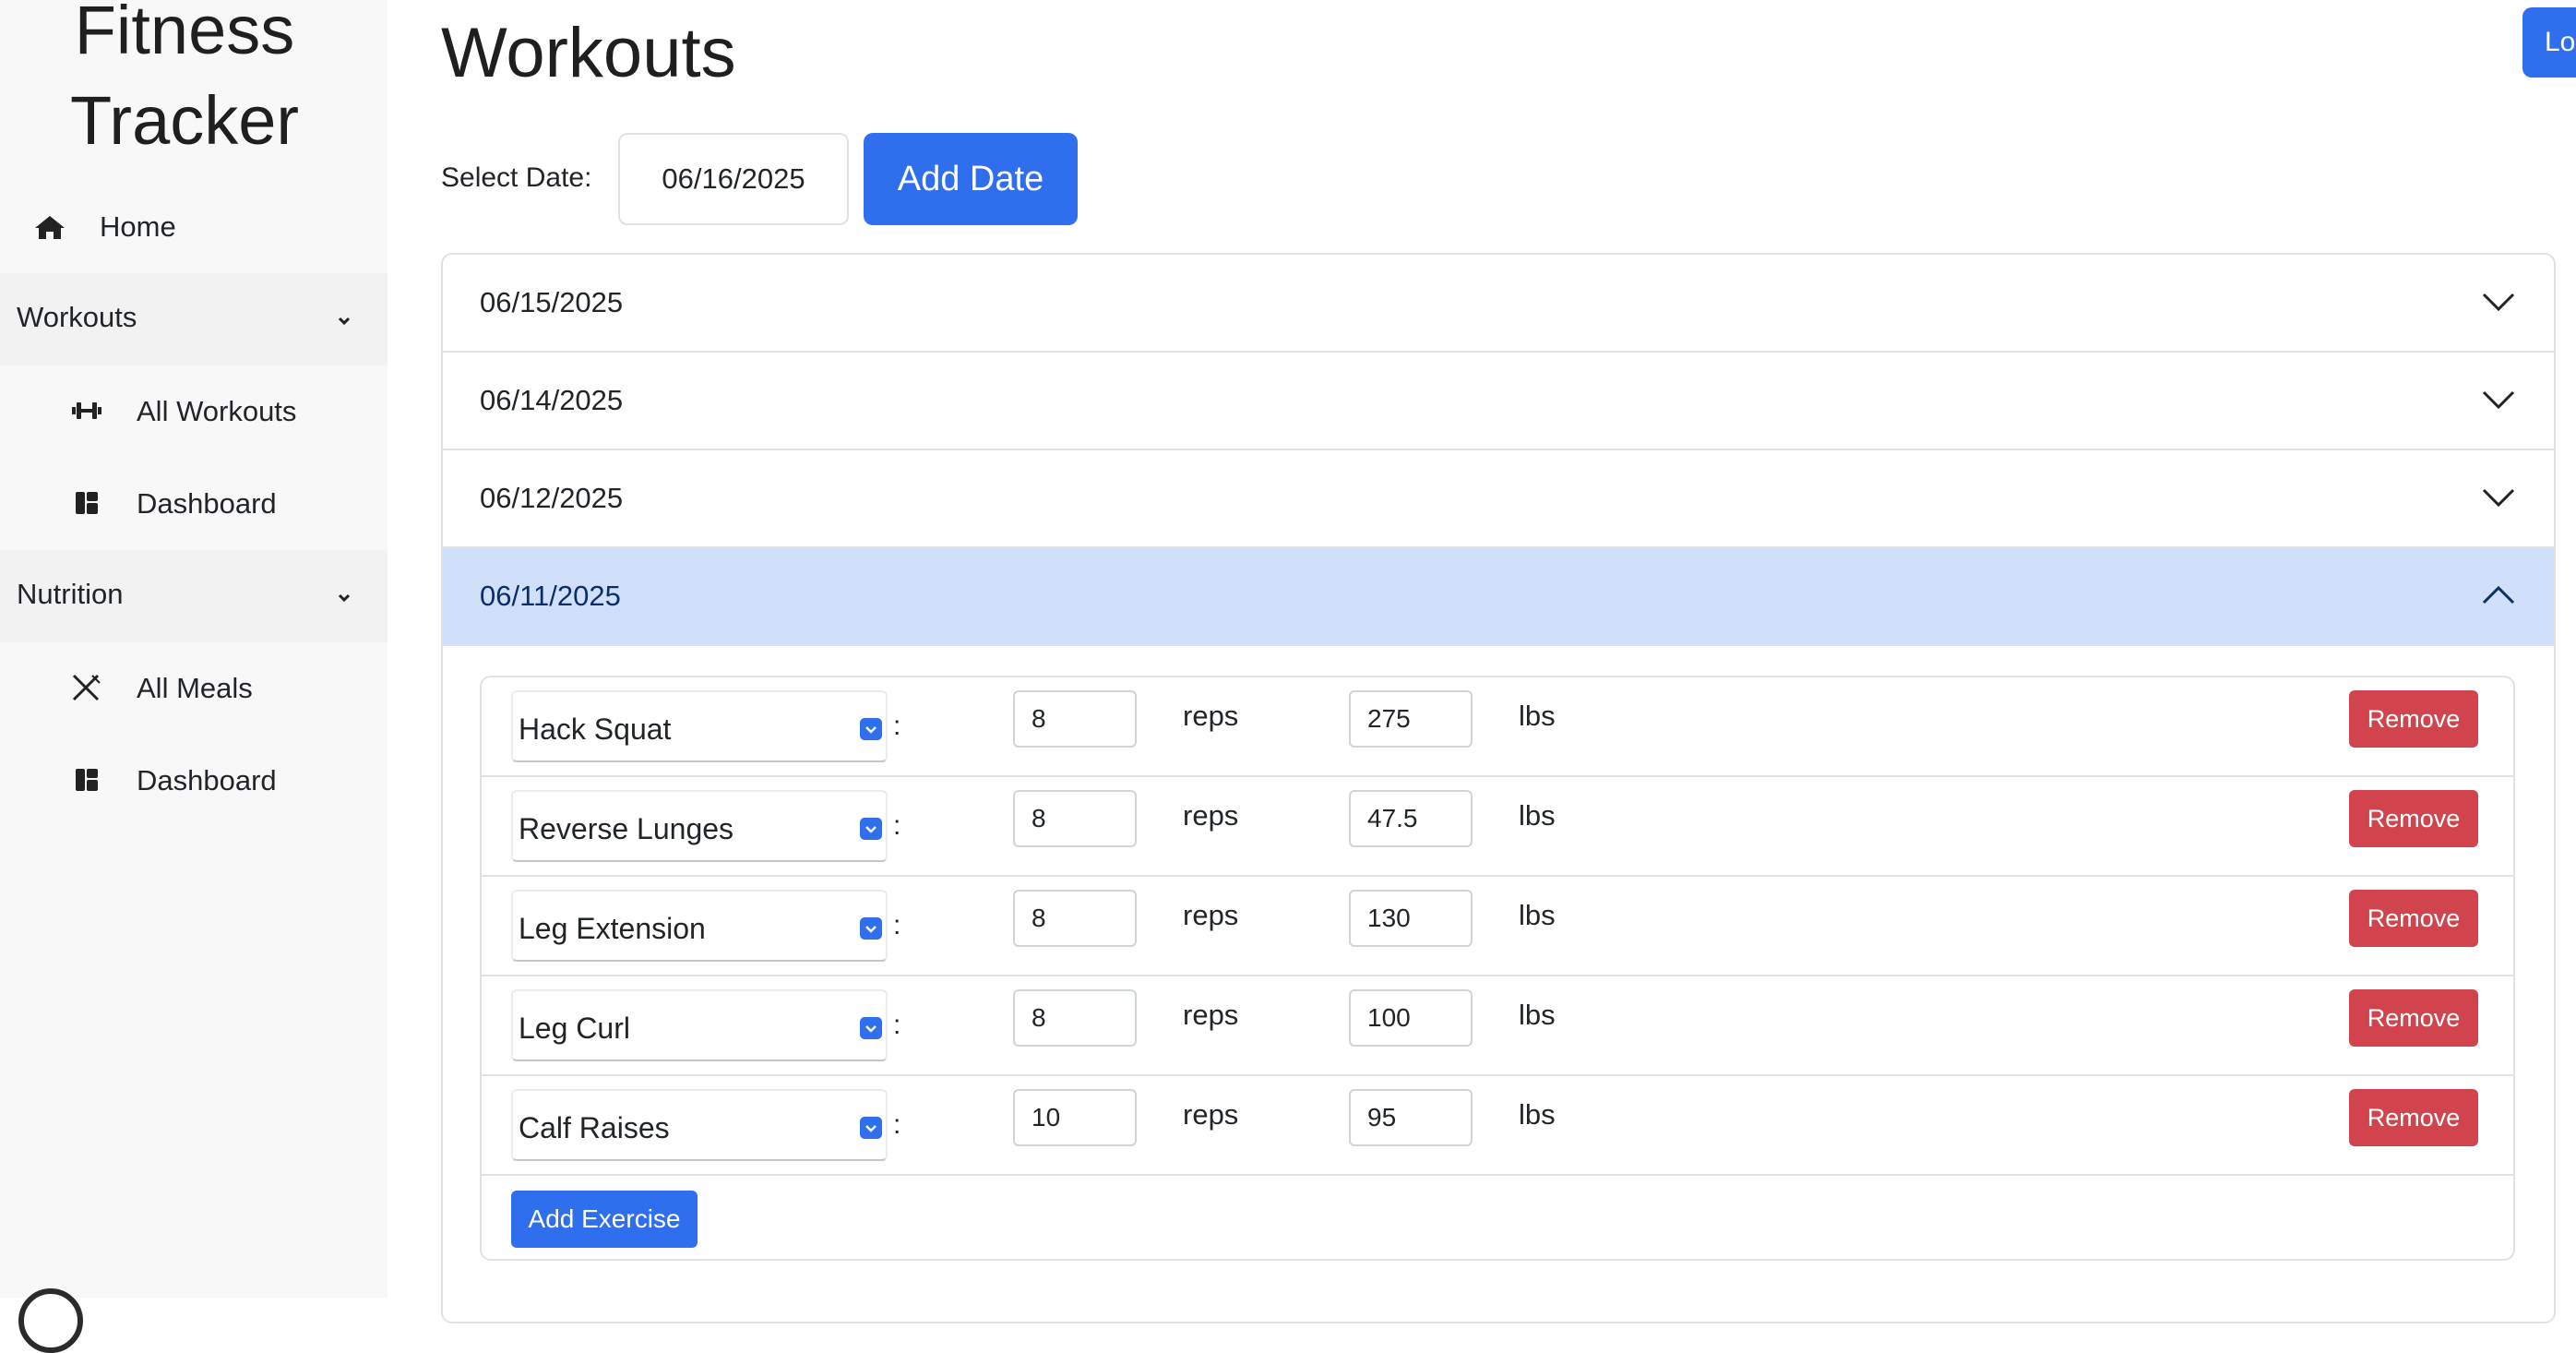 Image resolution: width=2576 pixels, height=1353 pixels. What do you see at coordinates (138, 226) in the screenshot?
I see `sidebar-item-label: Home` at bounding box center [138, 226].